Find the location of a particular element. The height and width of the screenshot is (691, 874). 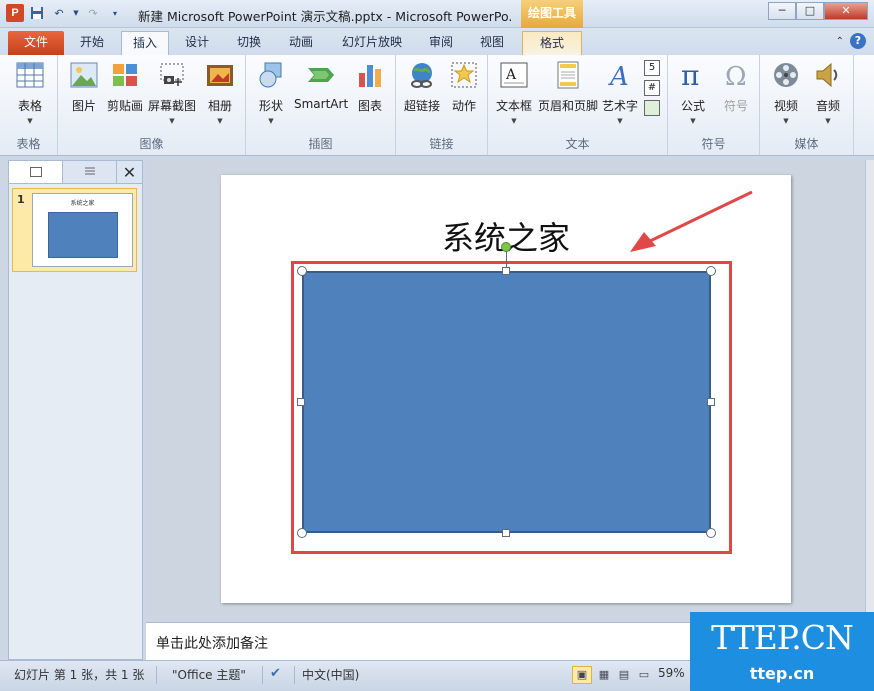

ribbon-group-table: 表格 ▼ 表格 is located at coordinates (29, 105).